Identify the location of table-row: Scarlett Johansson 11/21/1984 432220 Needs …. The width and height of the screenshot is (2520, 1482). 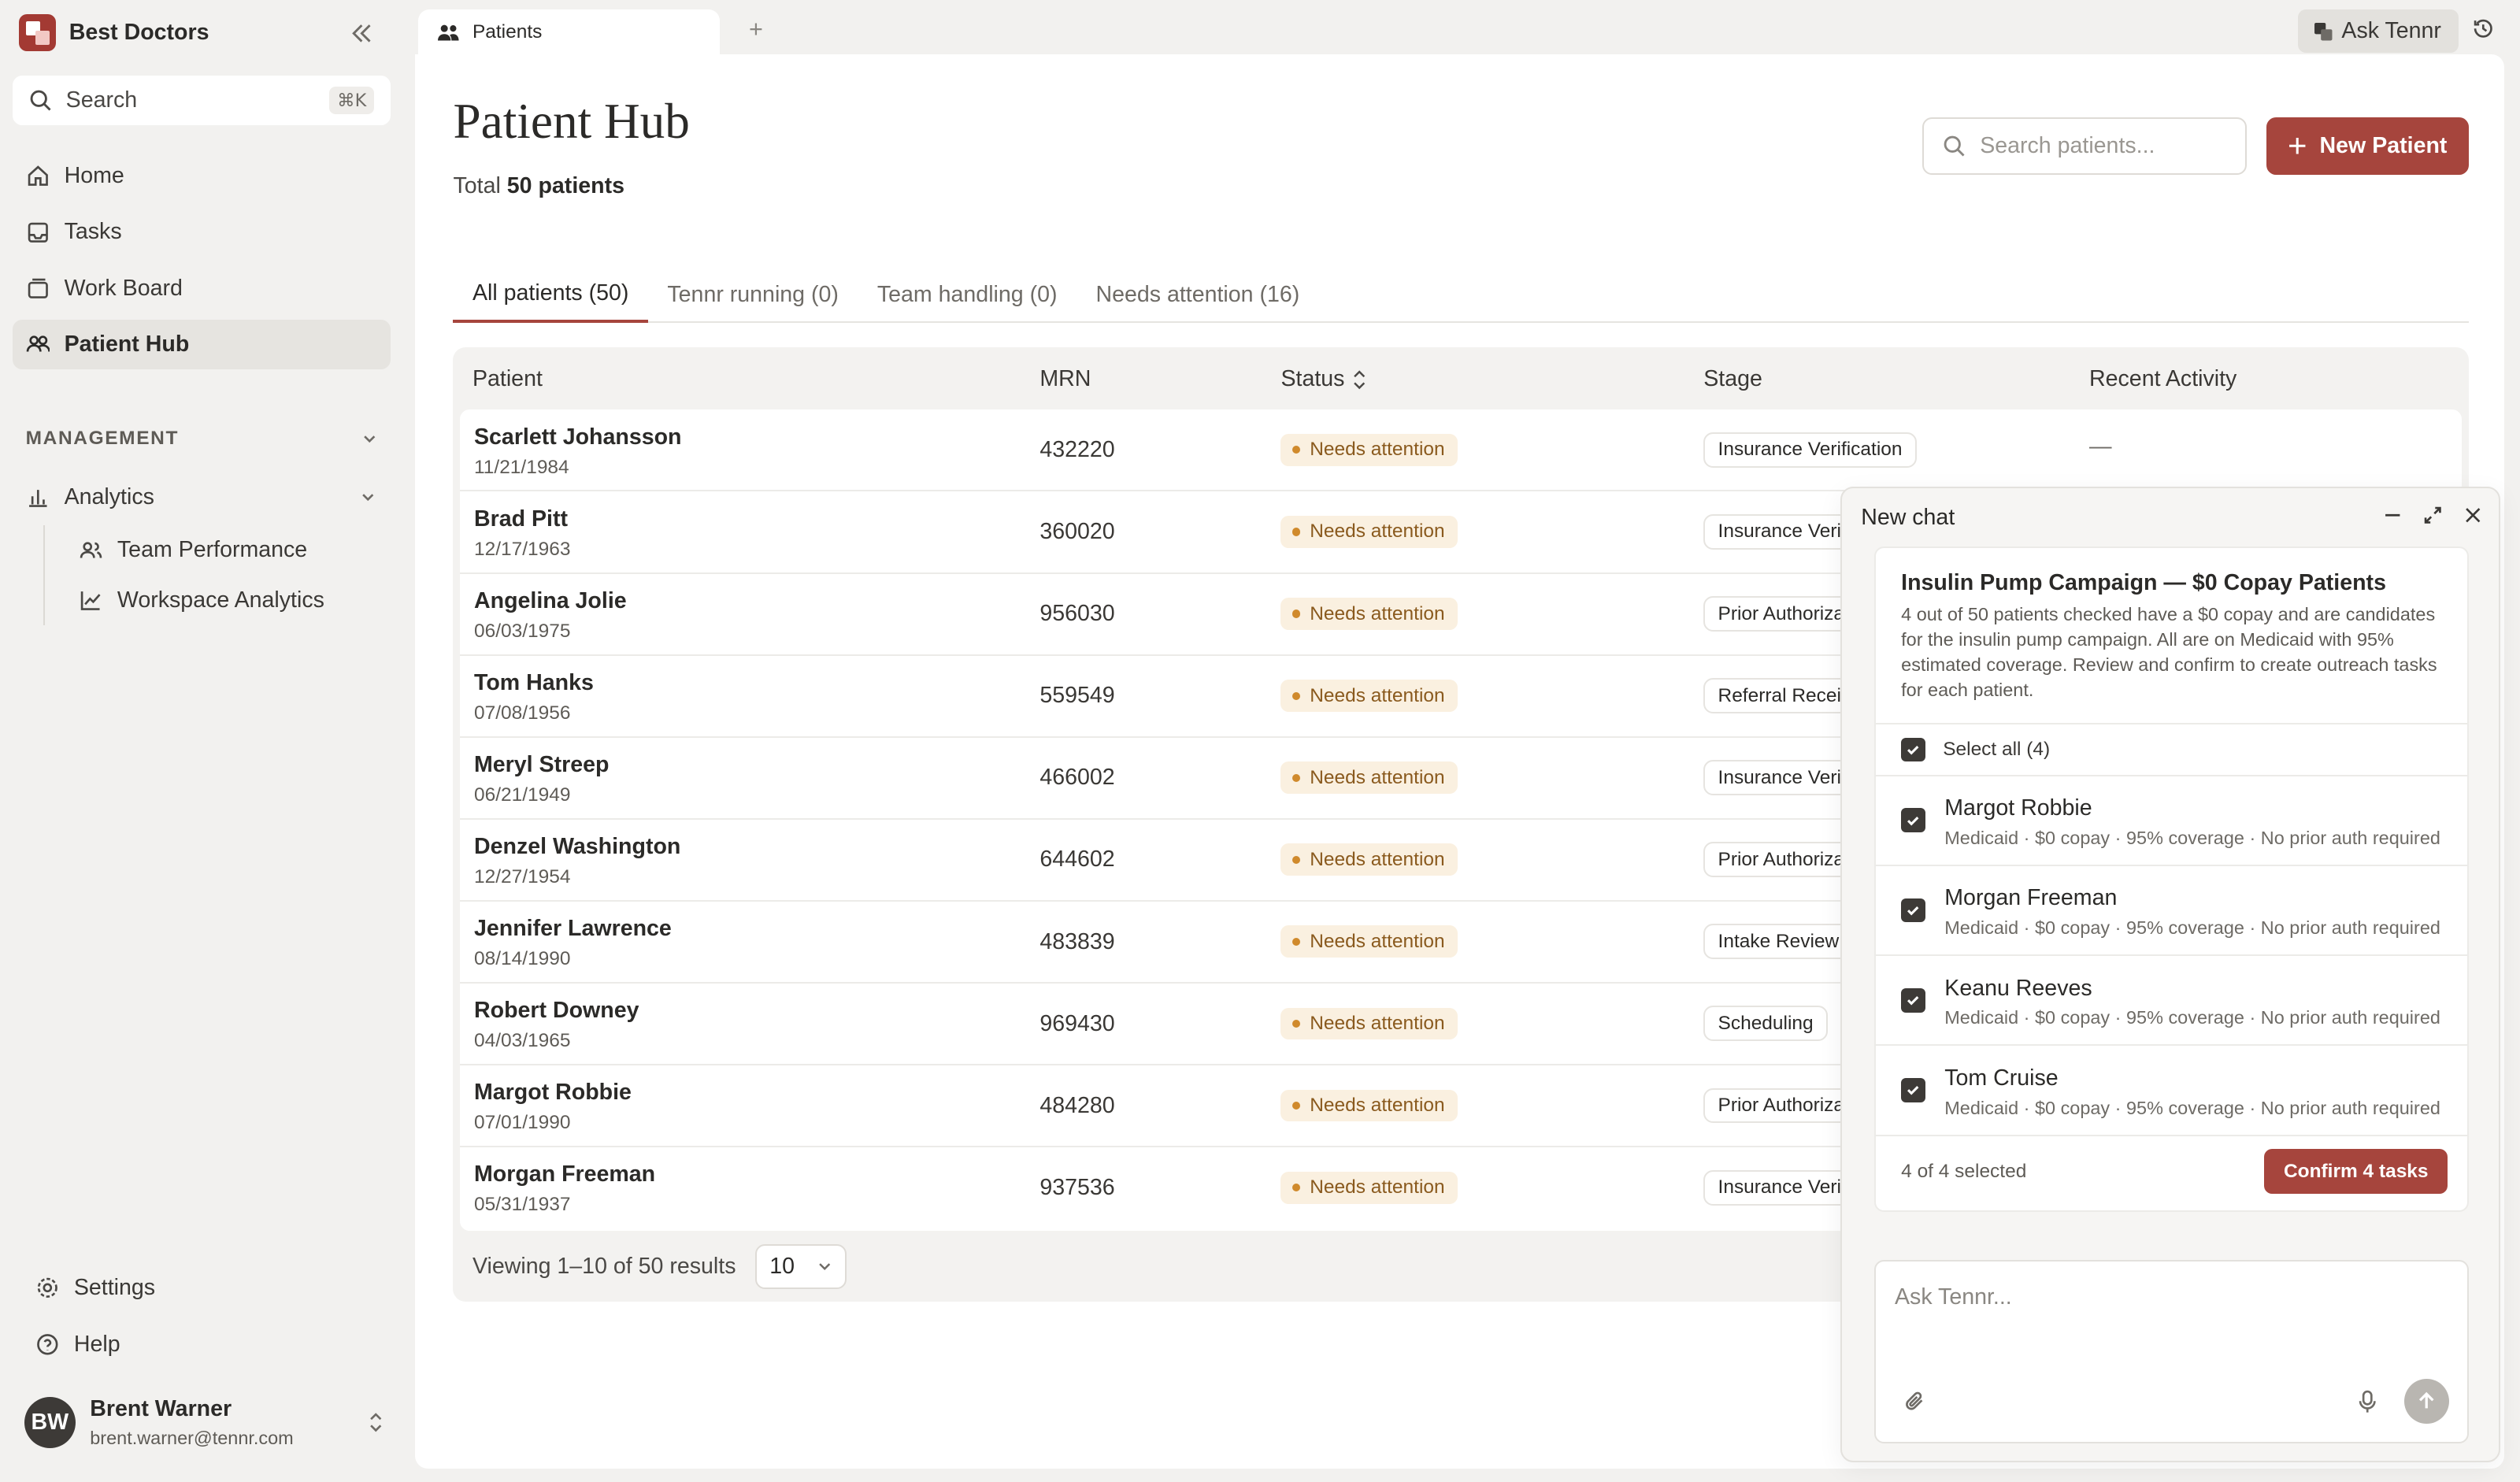
(1461, 450).